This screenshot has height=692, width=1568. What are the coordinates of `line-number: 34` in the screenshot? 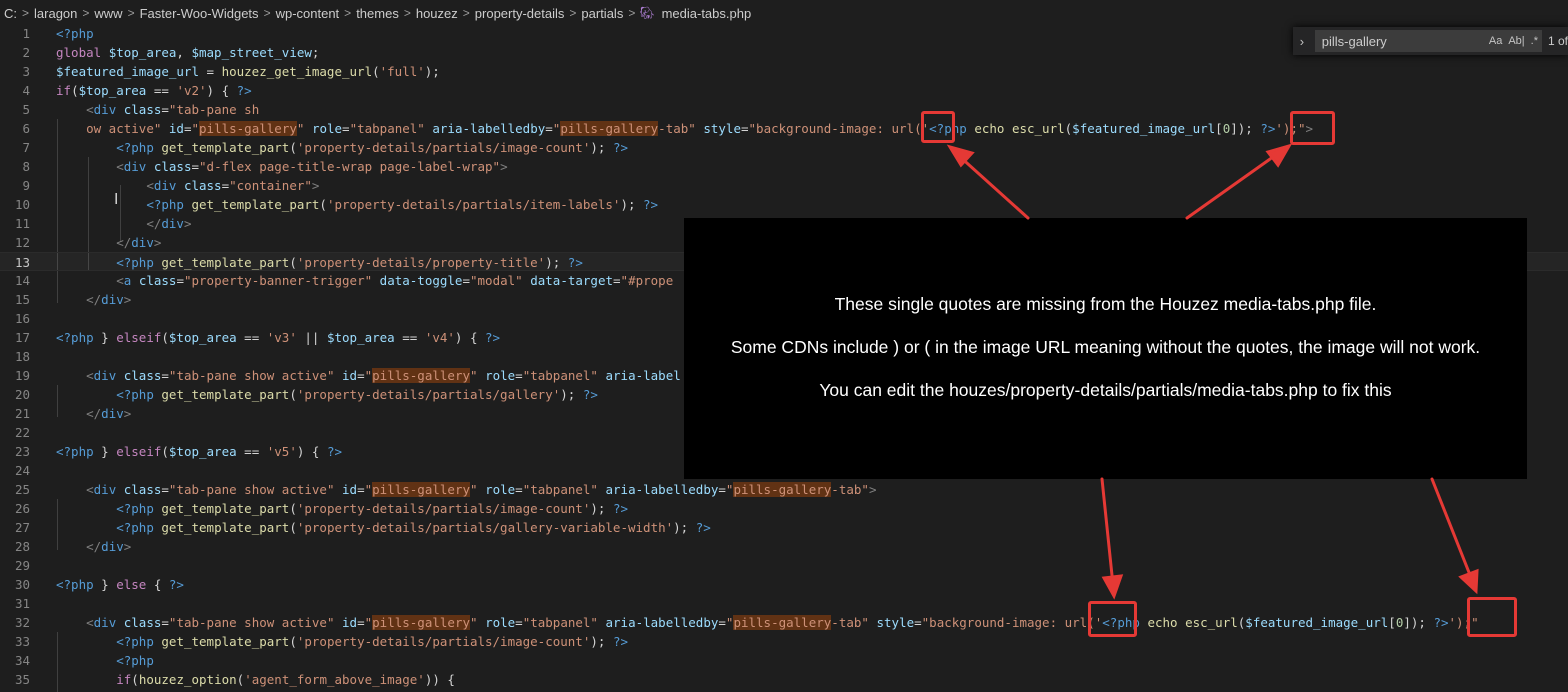 It's located at (22, 660).